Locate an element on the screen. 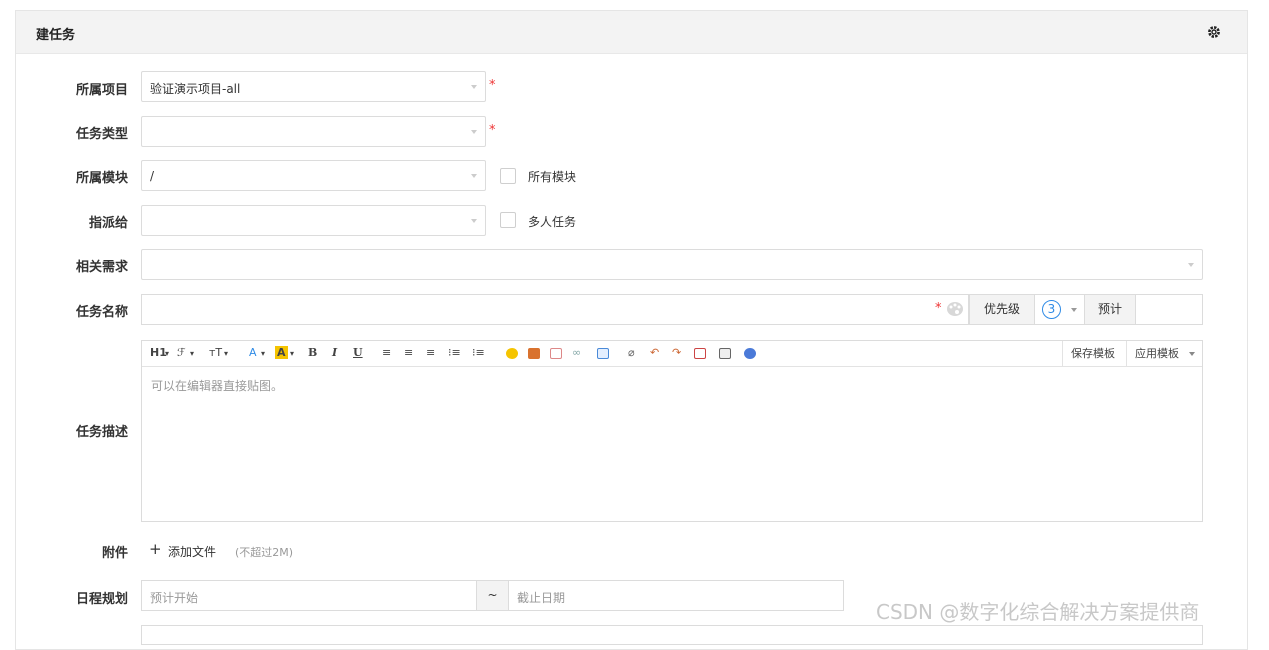 This screenshot has width=1269, height=650. module-value: / is located at coordinates (152, 176).